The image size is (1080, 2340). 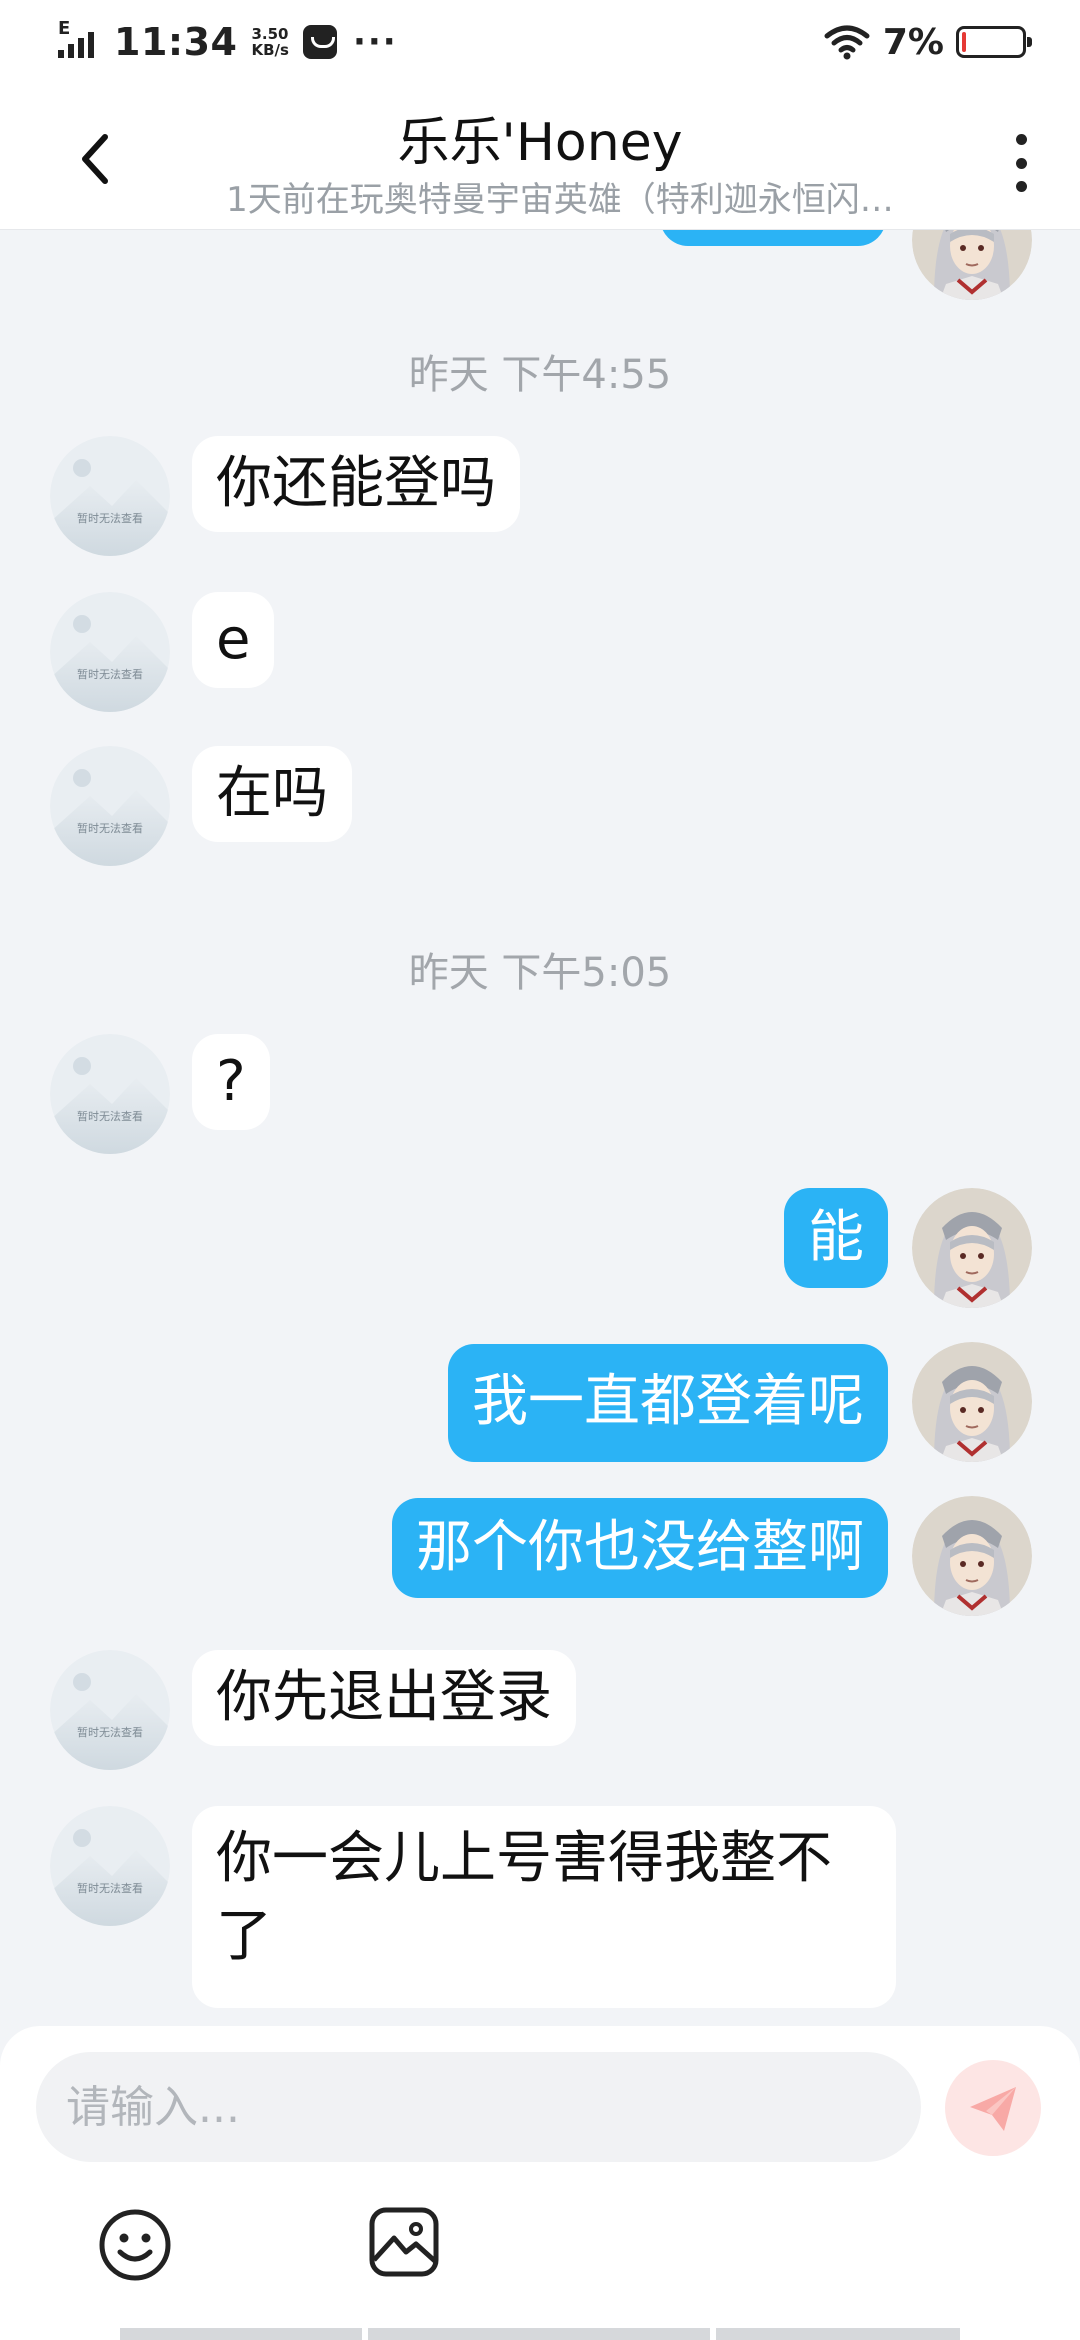 I want to click on battery-fill, so click(x=964, y=42).